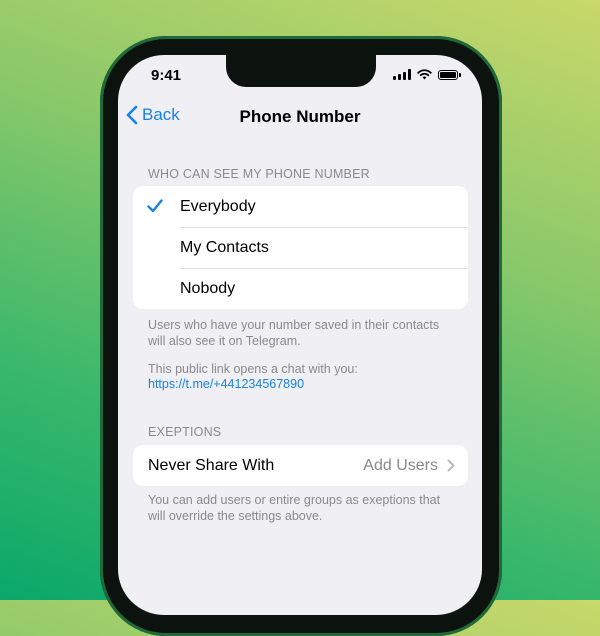 The image size is (600, 636). Describe the element at coordinates (185, 432) in the screenshot. I see `exceptions-section-header: EXEPTIONS` at that location.